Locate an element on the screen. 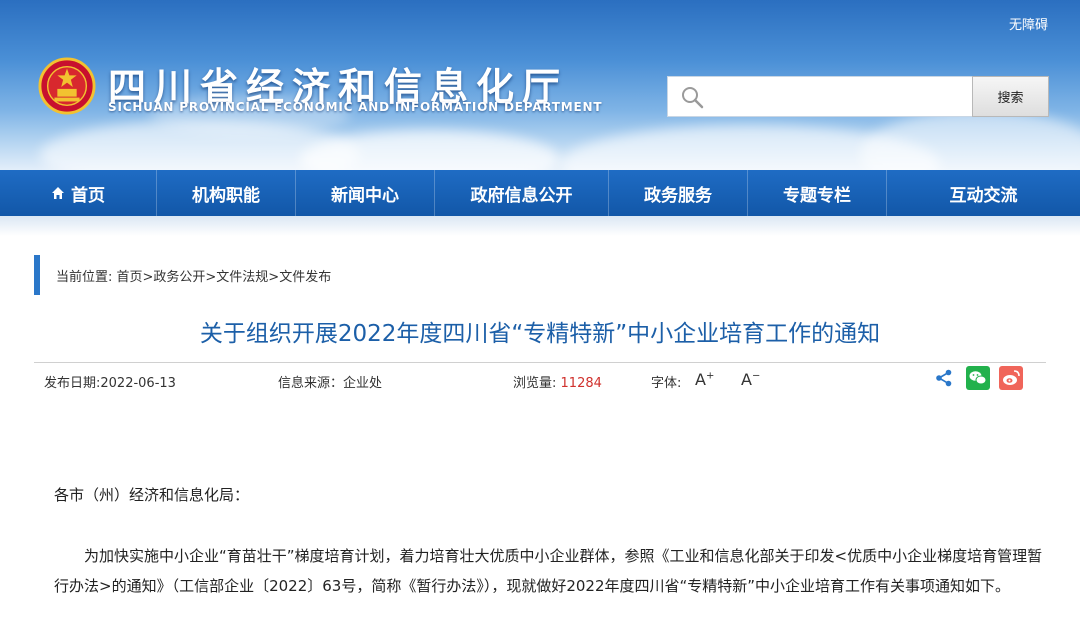 The height and width of the screenshot is (642, 1080). nav-item-label: 首页 is located at coordinates (88, 195).